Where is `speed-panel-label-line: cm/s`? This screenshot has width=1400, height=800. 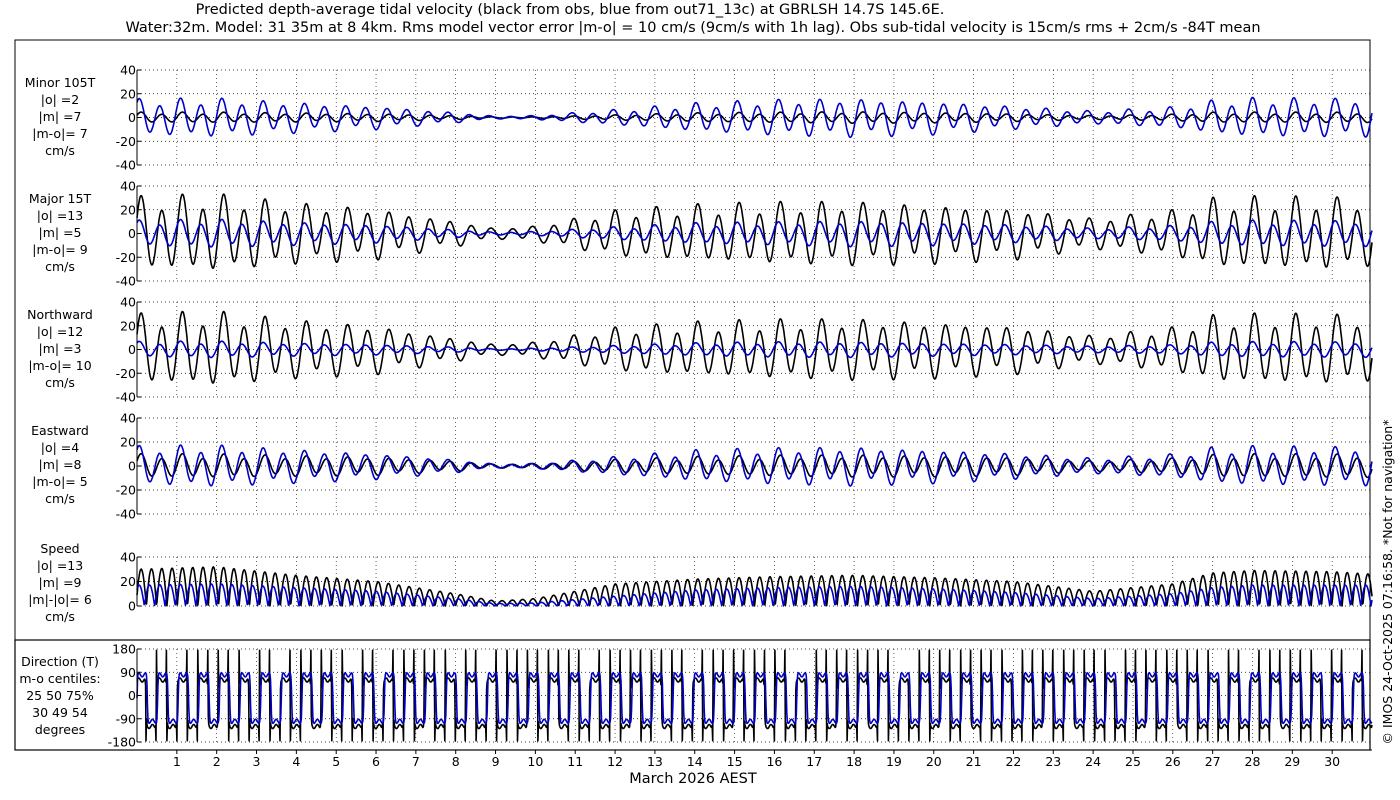
speed-panel-label-line: cm/s is located at coordinates (60, 616).